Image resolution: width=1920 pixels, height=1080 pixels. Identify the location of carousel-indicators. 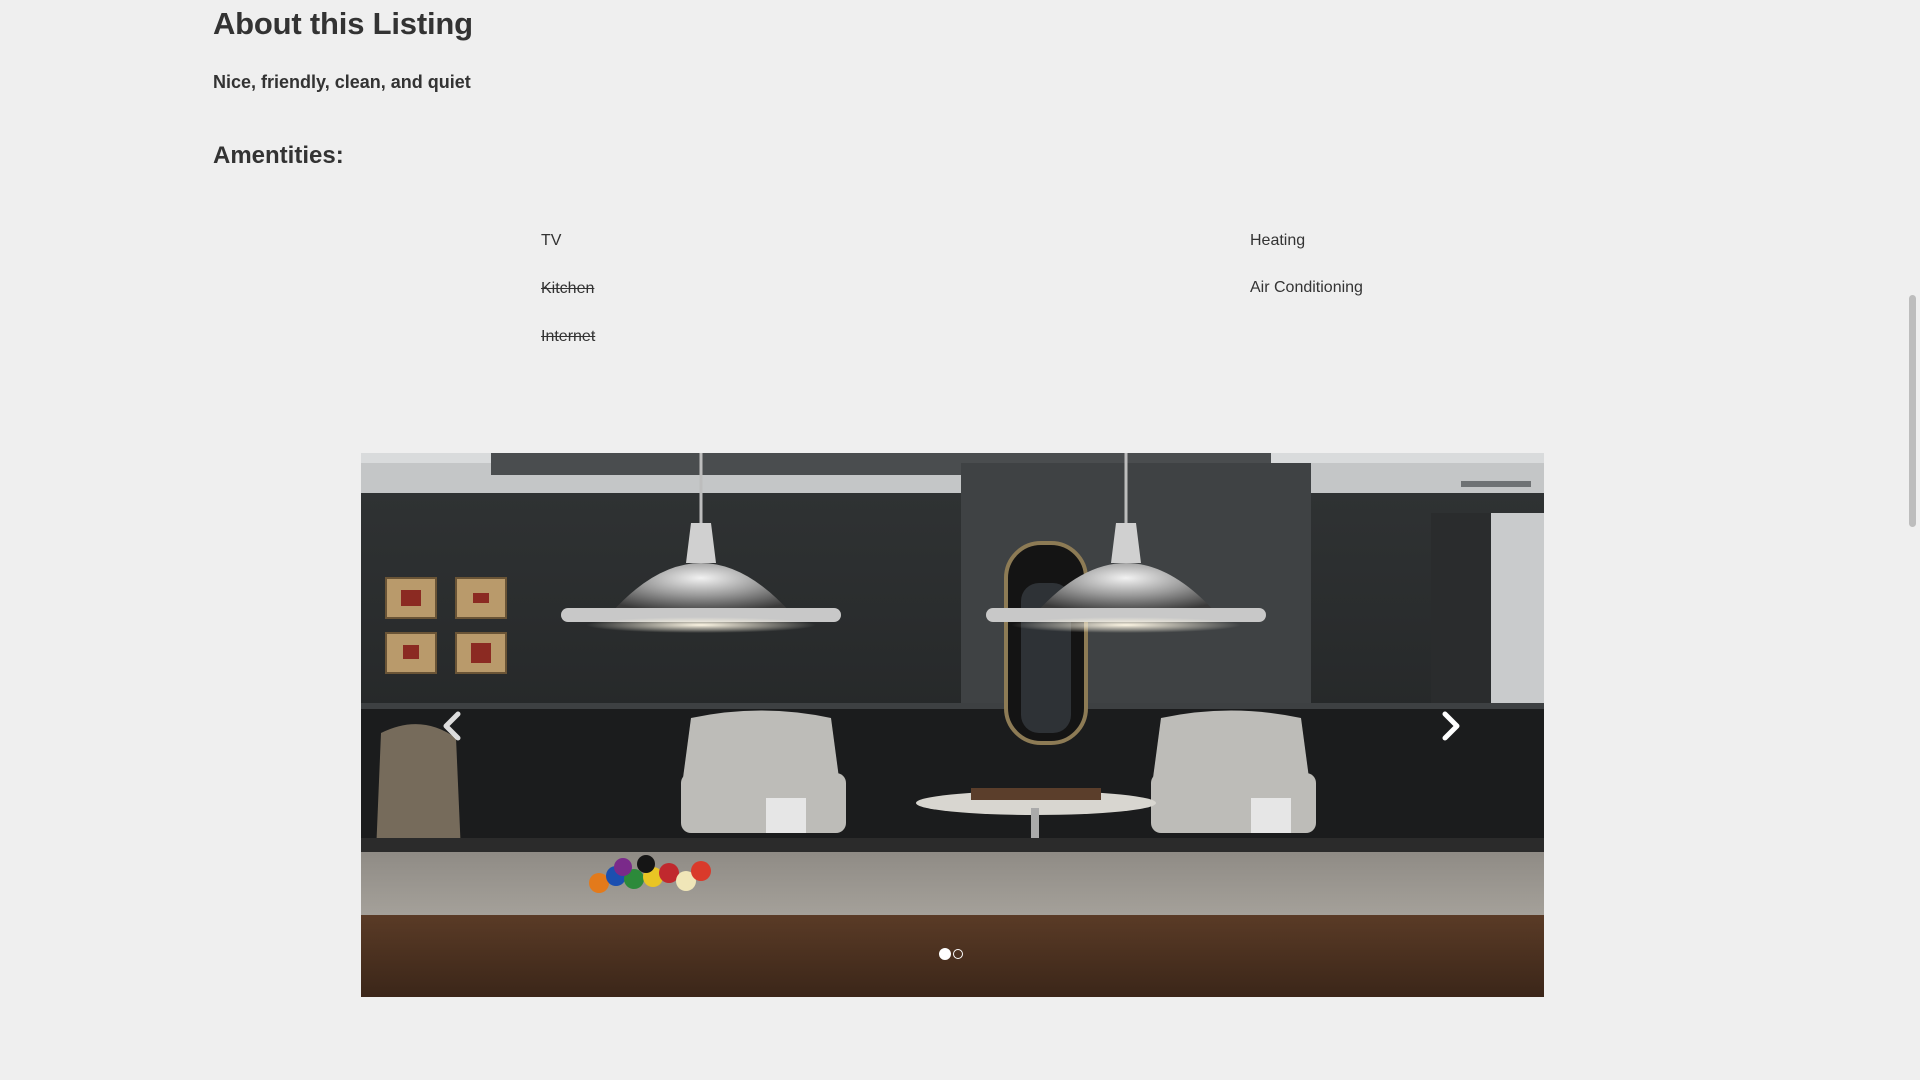
(951, 954).